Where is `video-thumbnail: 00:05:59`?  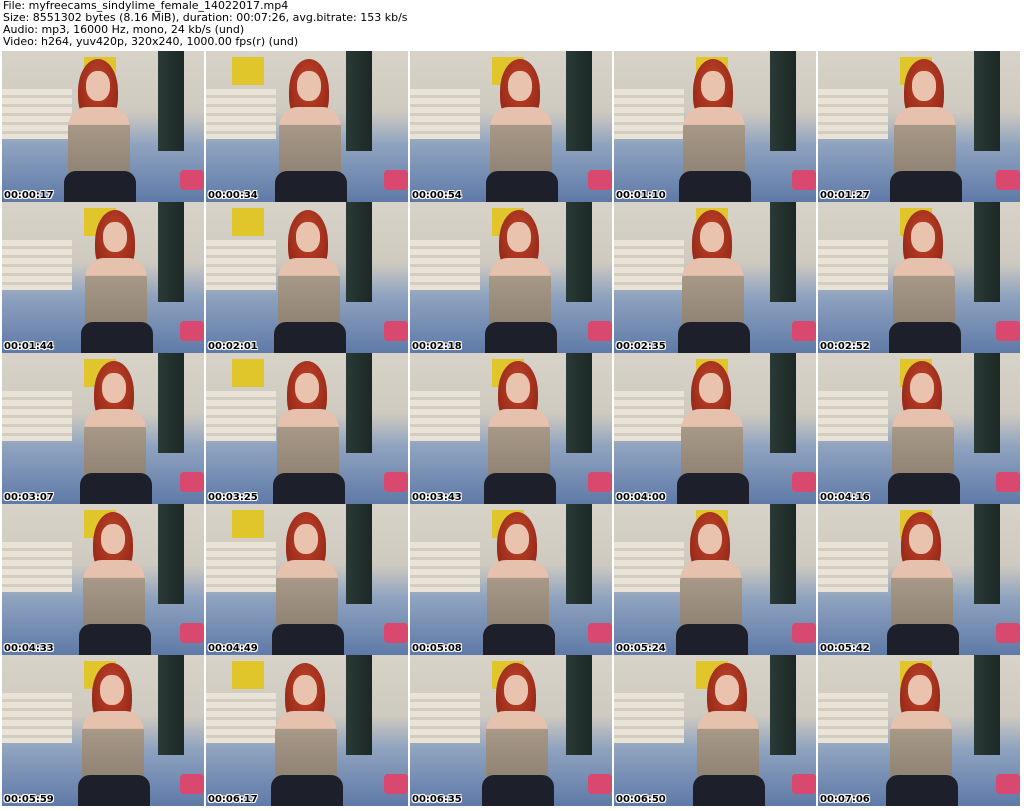 video-thumbnail: 00:05:59 is located at coordinates (103, 730).